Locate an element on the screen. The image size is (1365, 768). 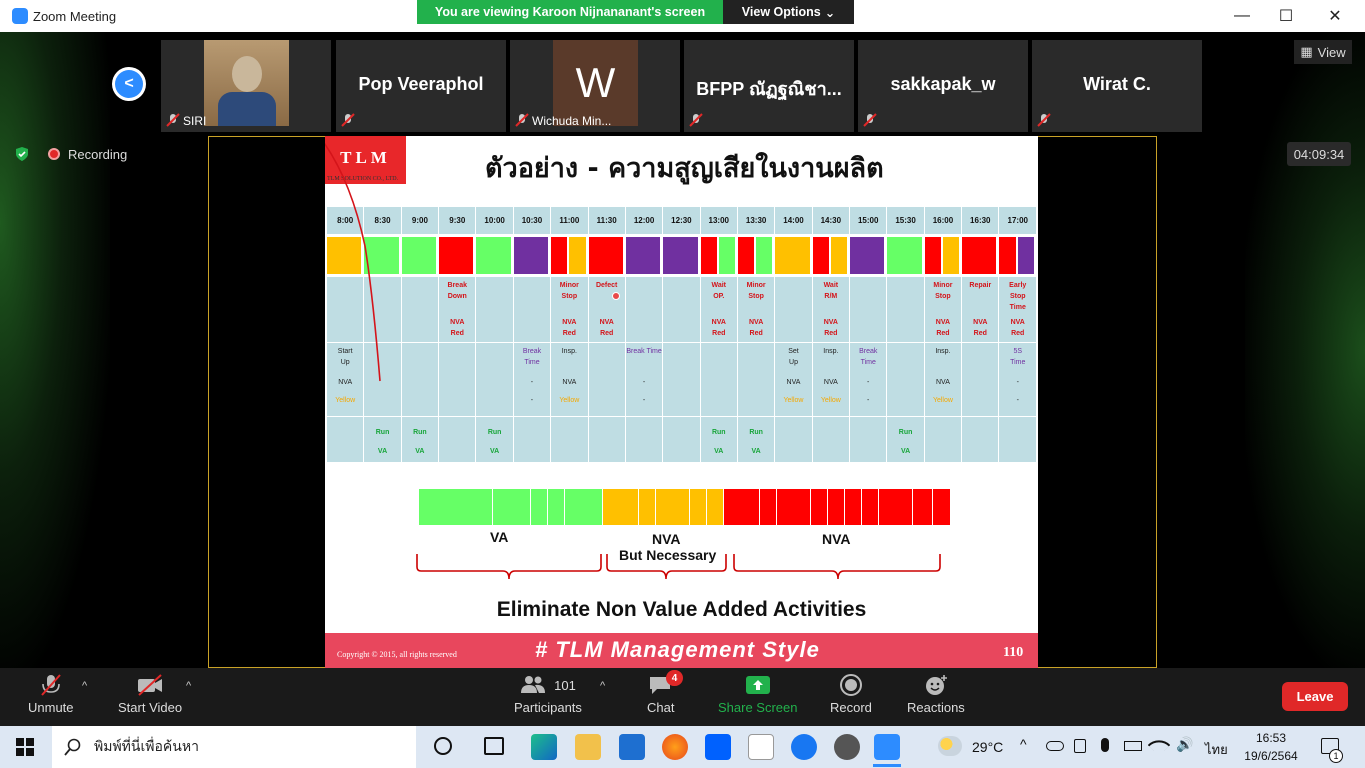
yellow-loss-text: NVA is located at coordinates (830, 382).